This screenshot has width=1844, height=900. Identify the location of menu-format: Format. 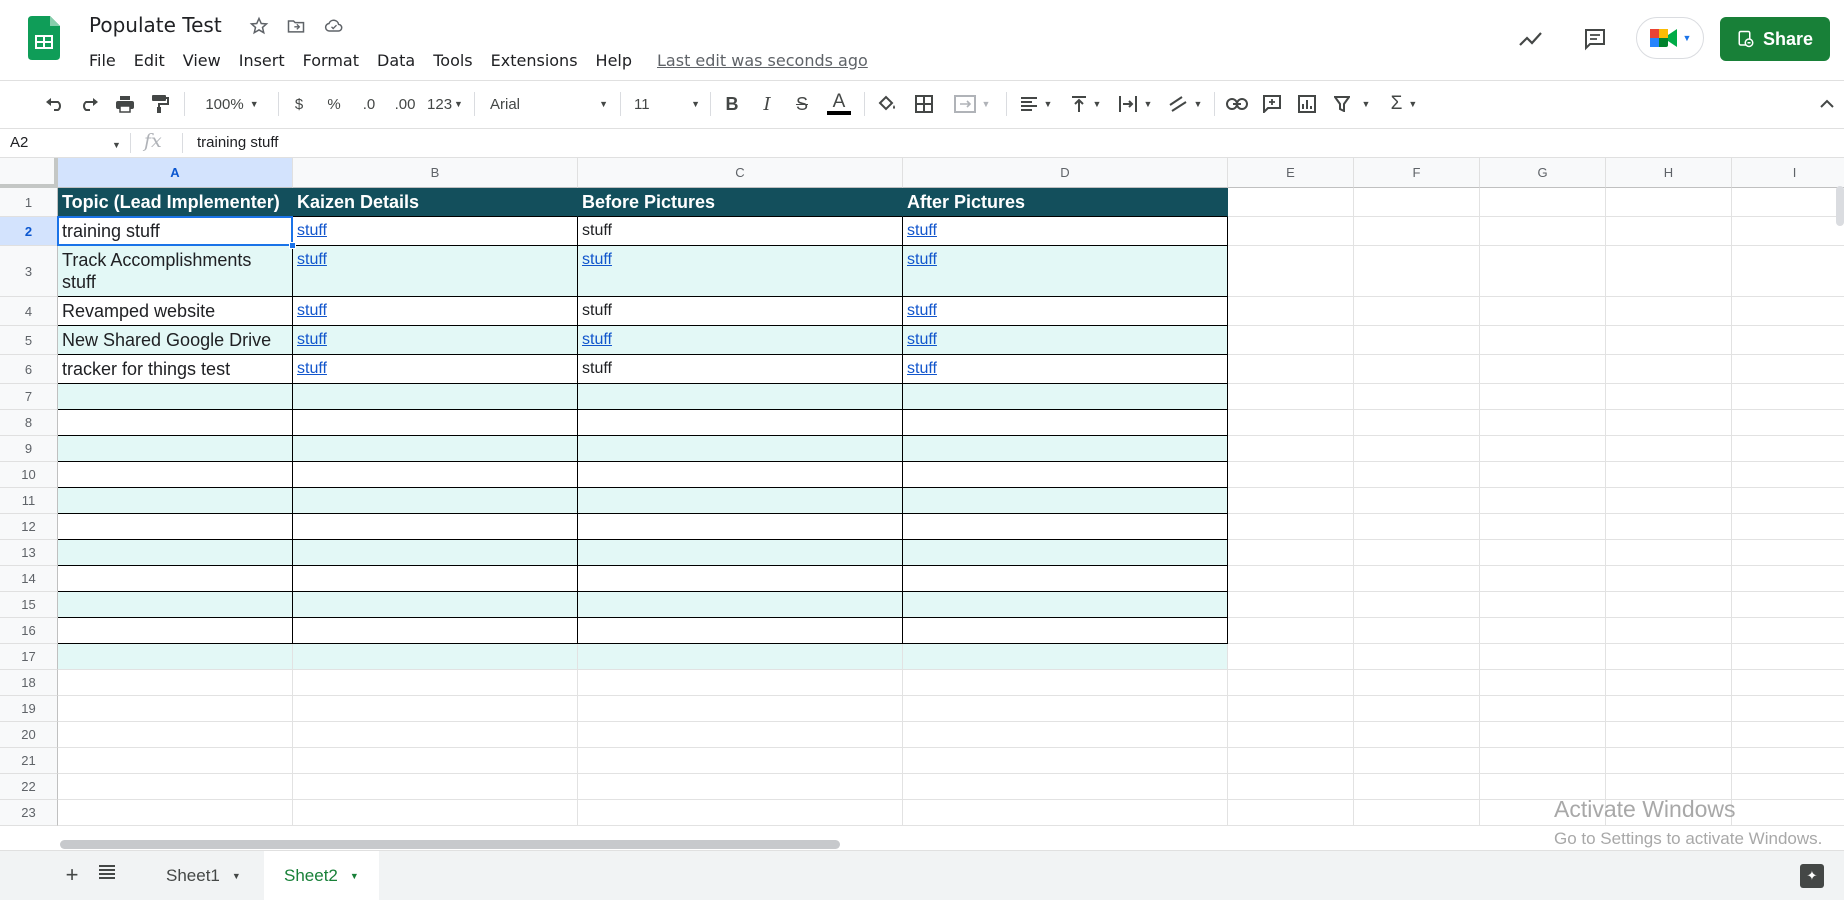
(331, 60).